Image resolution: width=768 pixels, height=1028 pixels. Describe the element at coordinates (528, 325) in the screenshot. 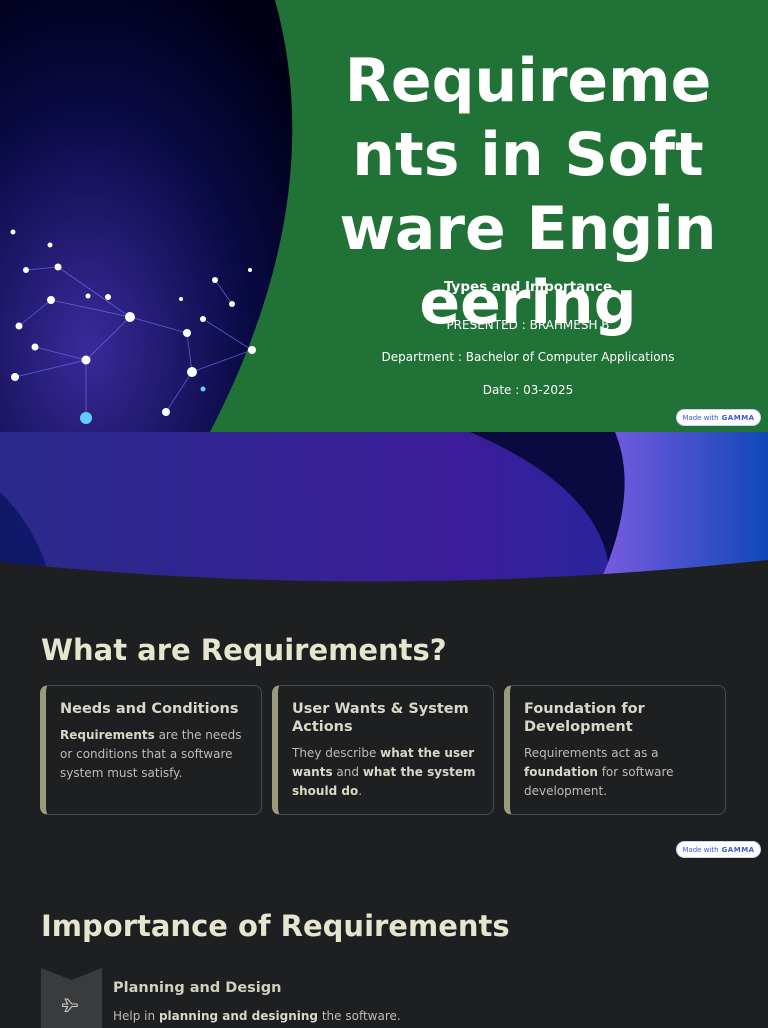

I see `presenter: PRESENTED : BRAHMESH B` at that location.